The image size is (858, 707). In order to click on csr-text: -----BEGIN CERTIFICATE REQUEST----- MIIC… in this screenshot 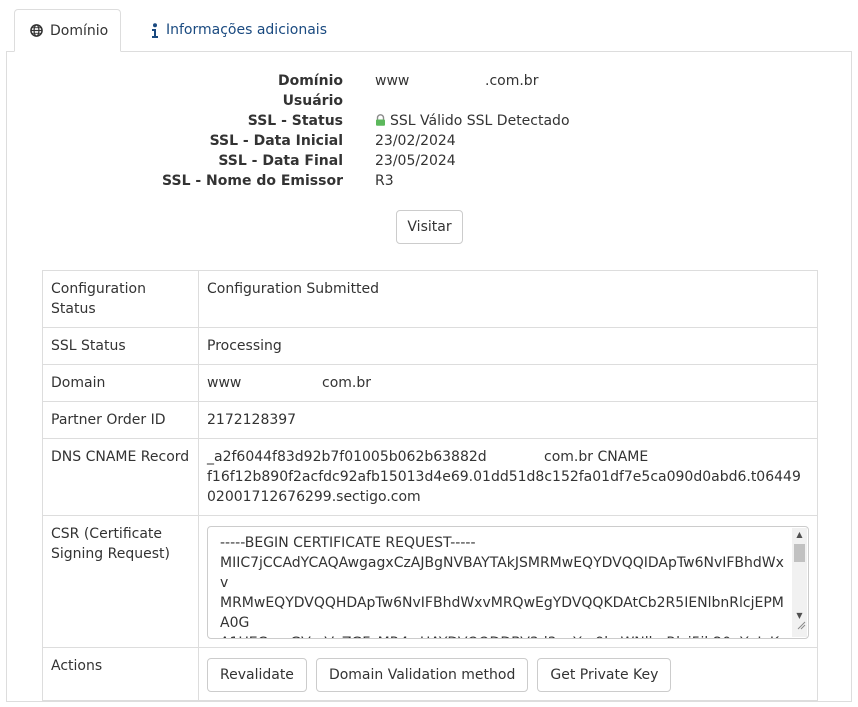, I will do `click(502, 586)`.